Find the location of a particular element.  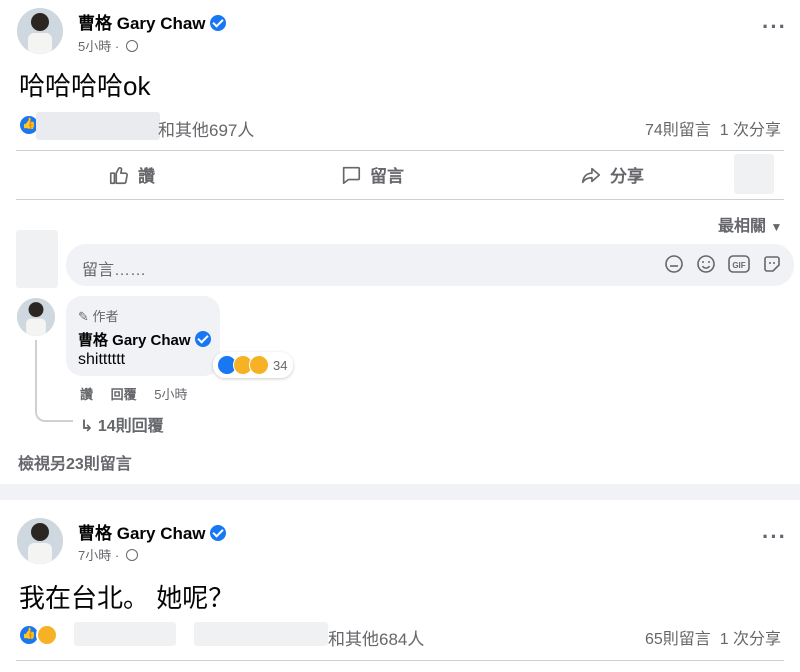

svg-text: GIF is located at coordinates (738, 265).